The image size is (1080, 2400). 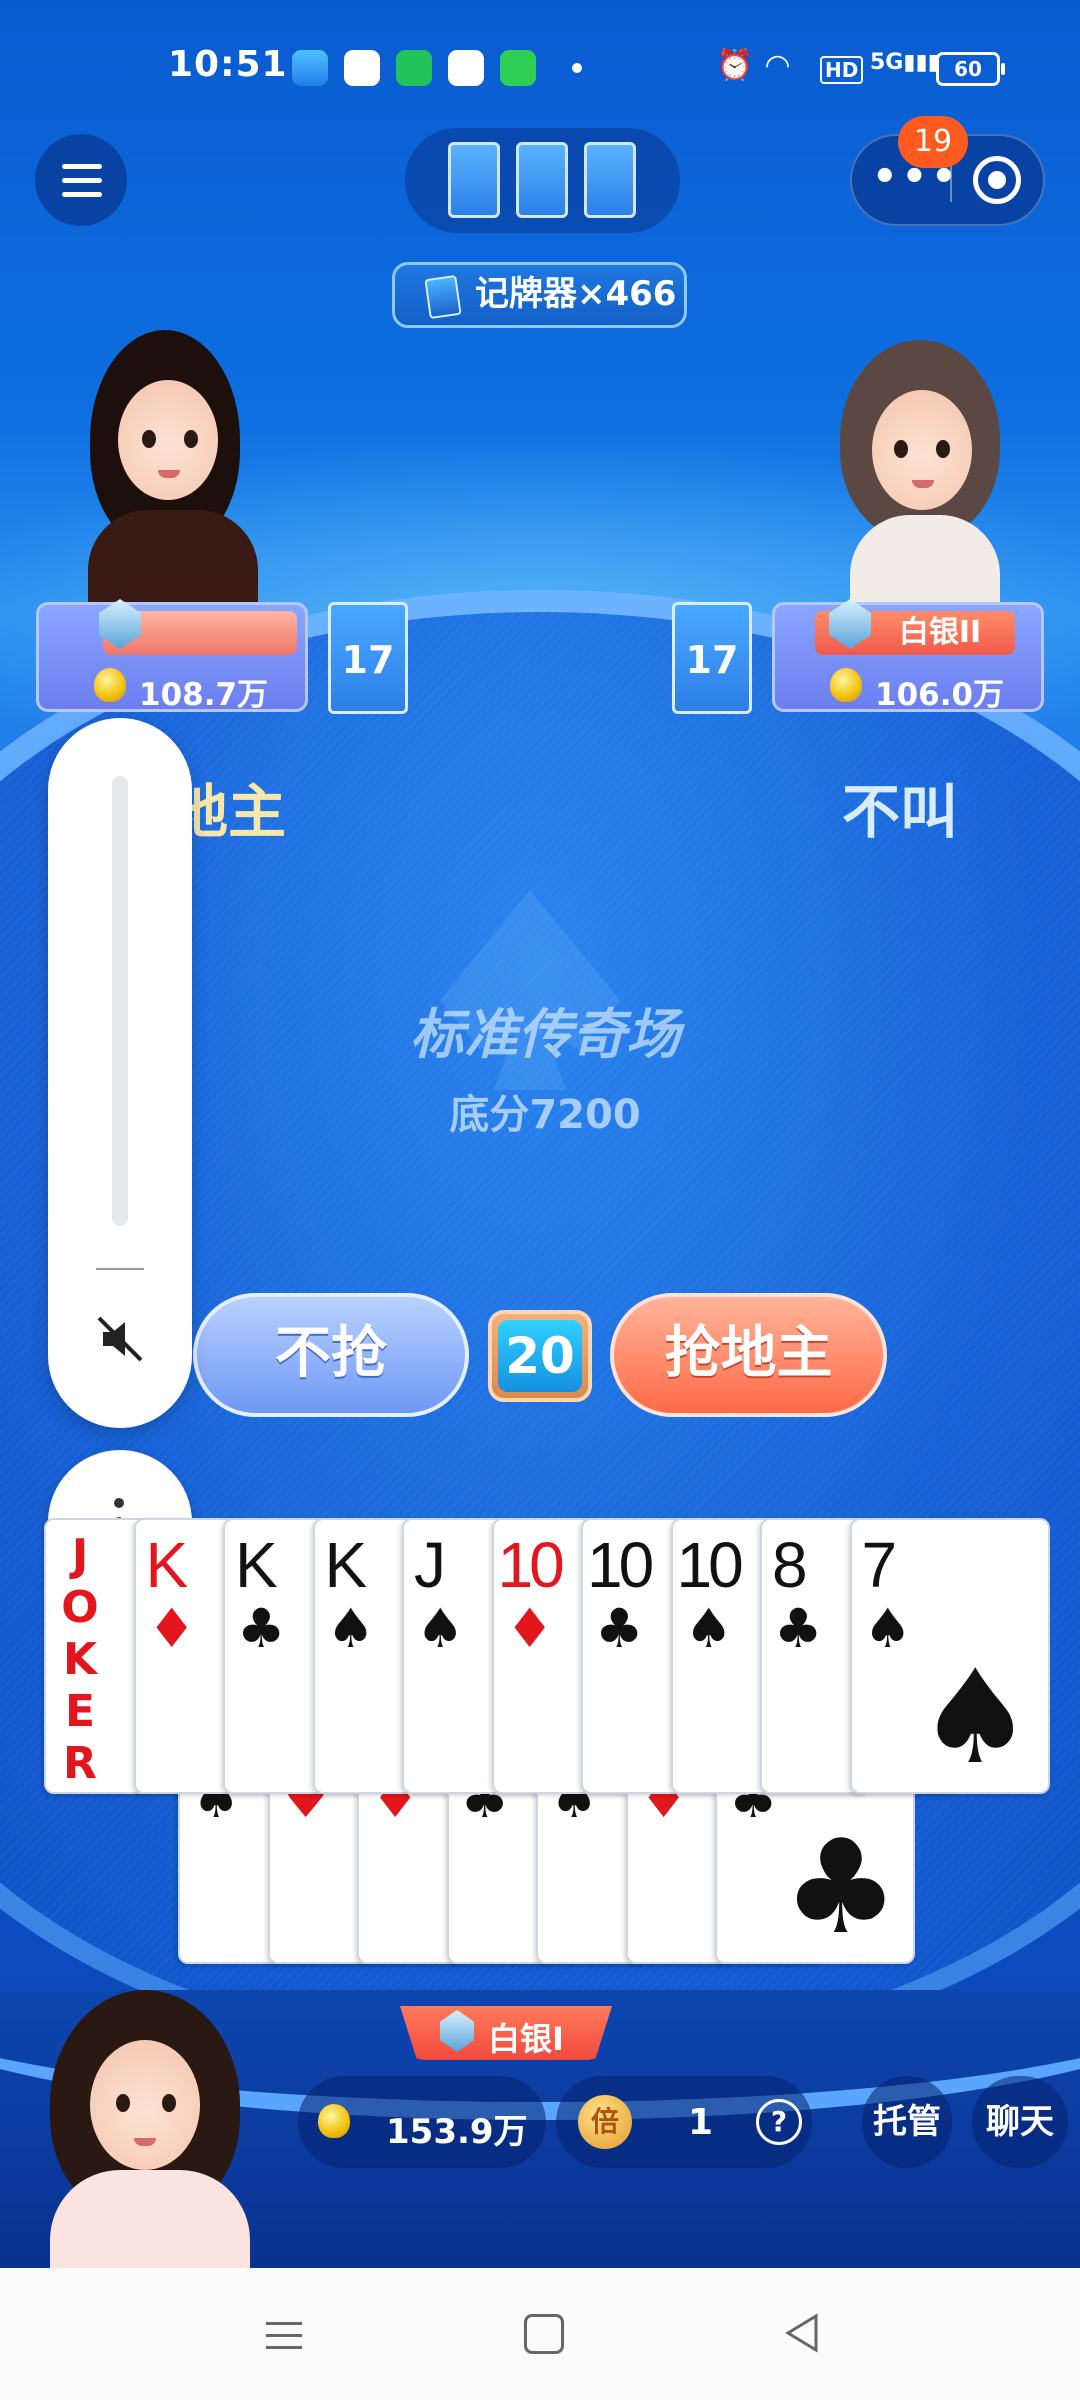 I want to click on self-coins-pill: 153.9万, so click(x=422, y=2122).